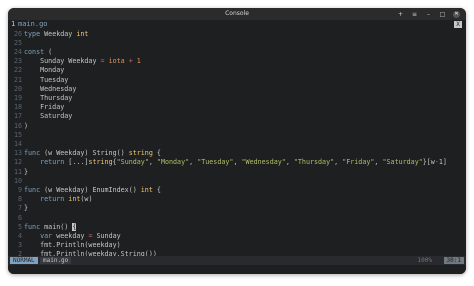  I want to click on code-token: 1], so click(442, 162).